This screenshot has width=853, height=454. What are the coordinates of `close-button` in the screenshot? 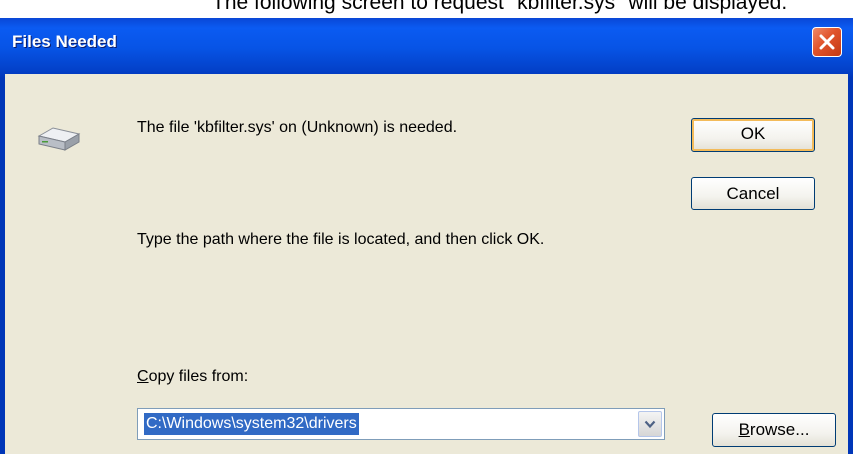 It's located at (827, 42).